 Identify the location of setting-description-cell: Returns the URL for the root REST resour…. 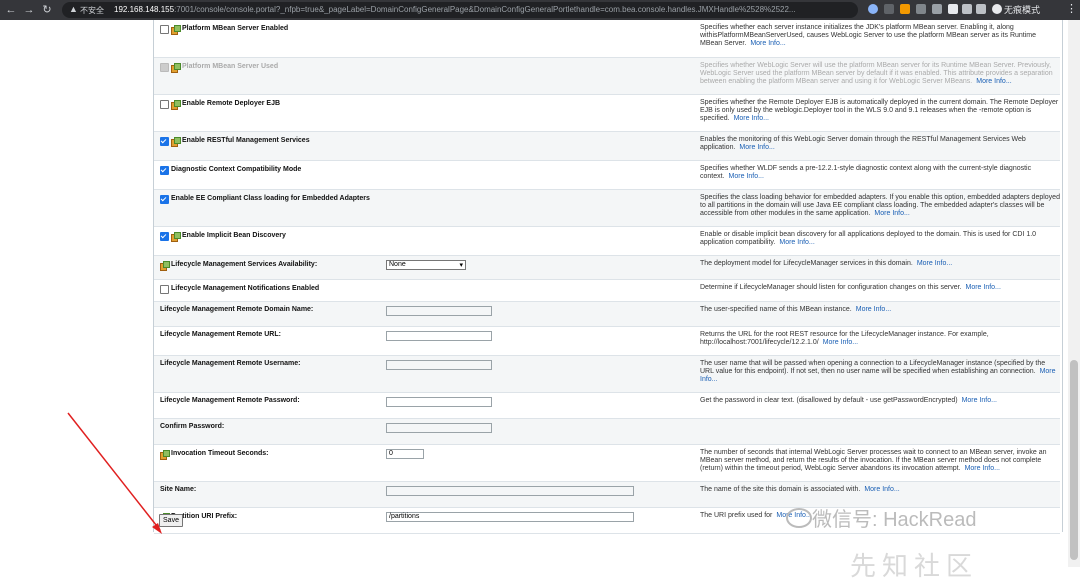
(880, 341).